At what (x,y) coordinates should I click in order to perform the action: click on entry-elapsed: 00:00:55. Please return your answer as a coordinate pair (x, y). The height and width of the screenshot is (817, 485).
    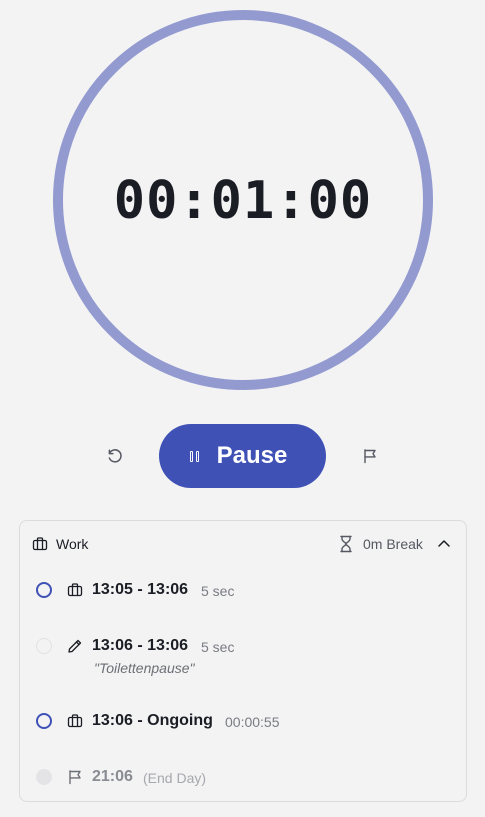
    Looking at the image, I should click on (252, 722).